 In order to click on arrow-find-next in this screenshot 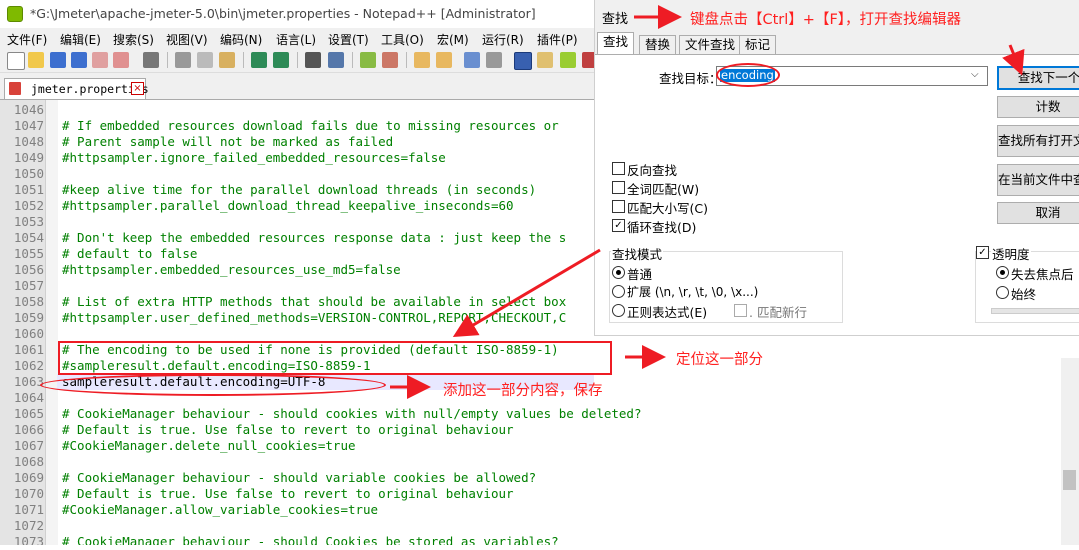, I will do `click(1013, 60)`.